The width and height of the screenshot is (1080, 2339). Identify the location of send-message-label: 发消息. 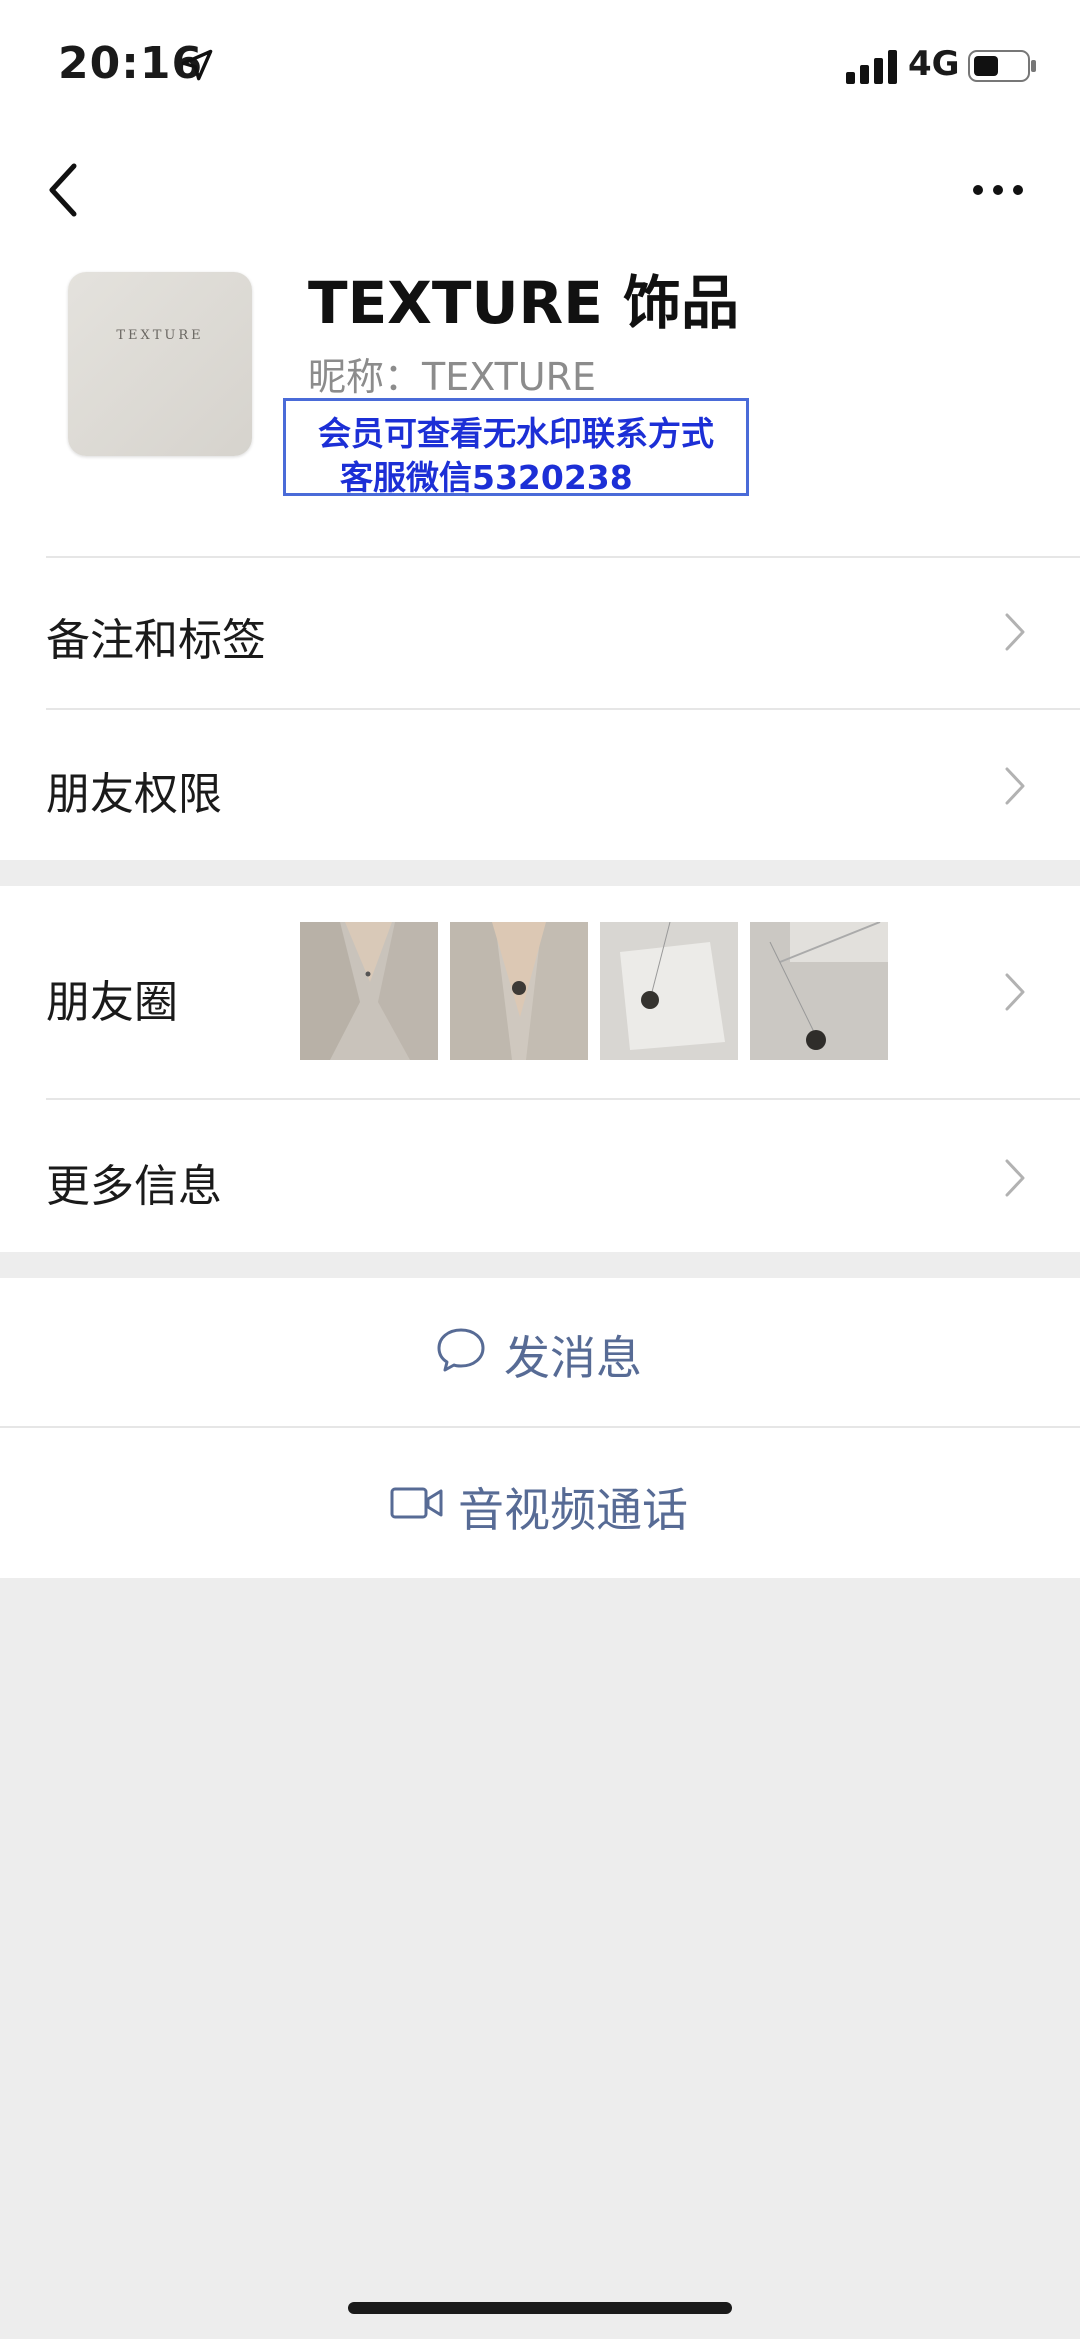
(573, 1358).